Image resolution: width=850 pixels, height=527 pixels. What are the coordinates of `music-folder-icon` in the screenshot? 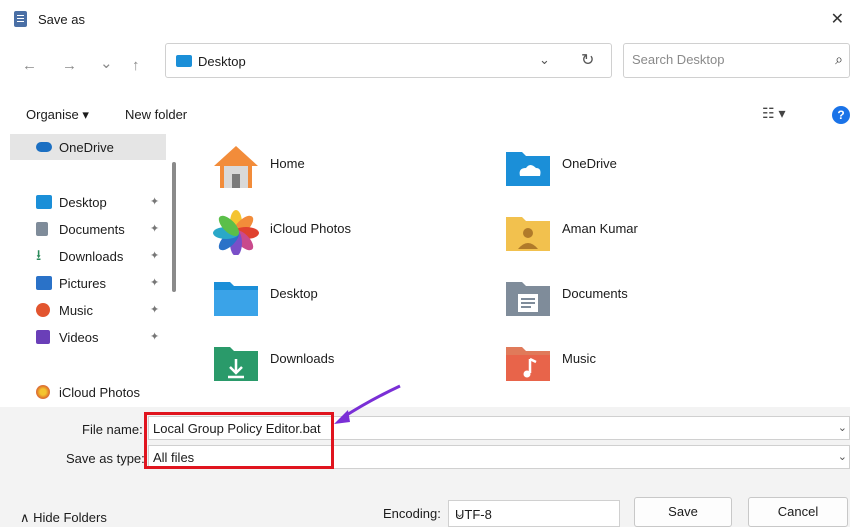 It's located at (528, 364).